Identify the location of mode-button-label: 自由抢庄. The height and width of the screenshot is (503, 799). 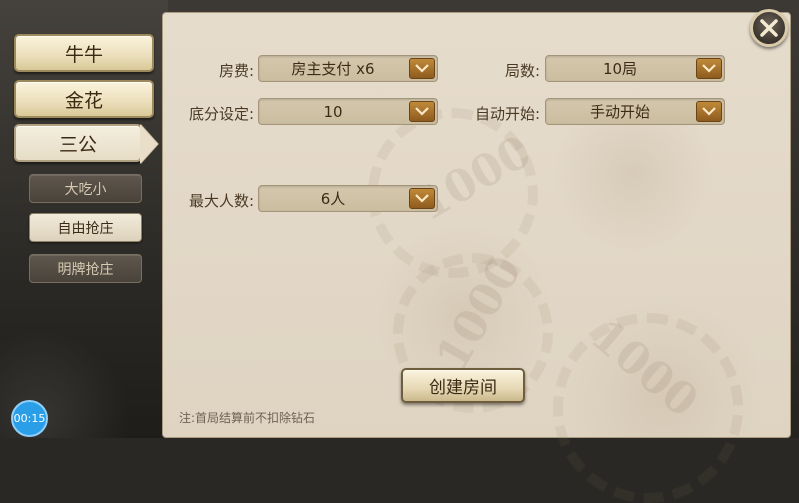
(85, 228).